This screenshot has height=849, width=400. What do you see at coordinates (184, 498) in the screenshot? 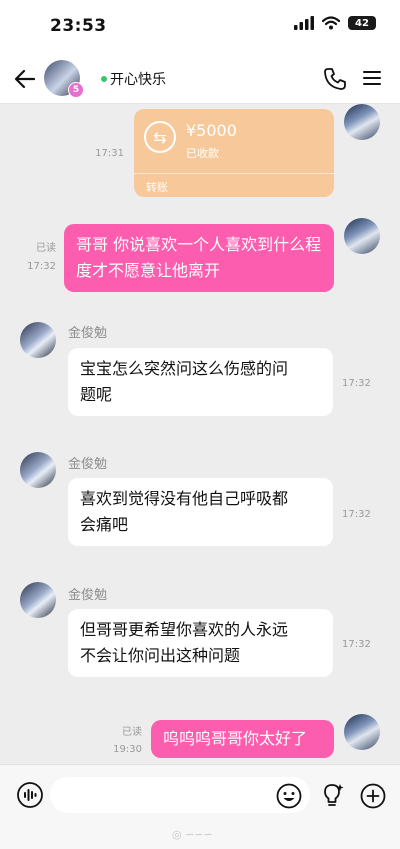
I see `message-text: 喜欢到觉得没有他自己呼吸都` at bounding box center [184, 498].